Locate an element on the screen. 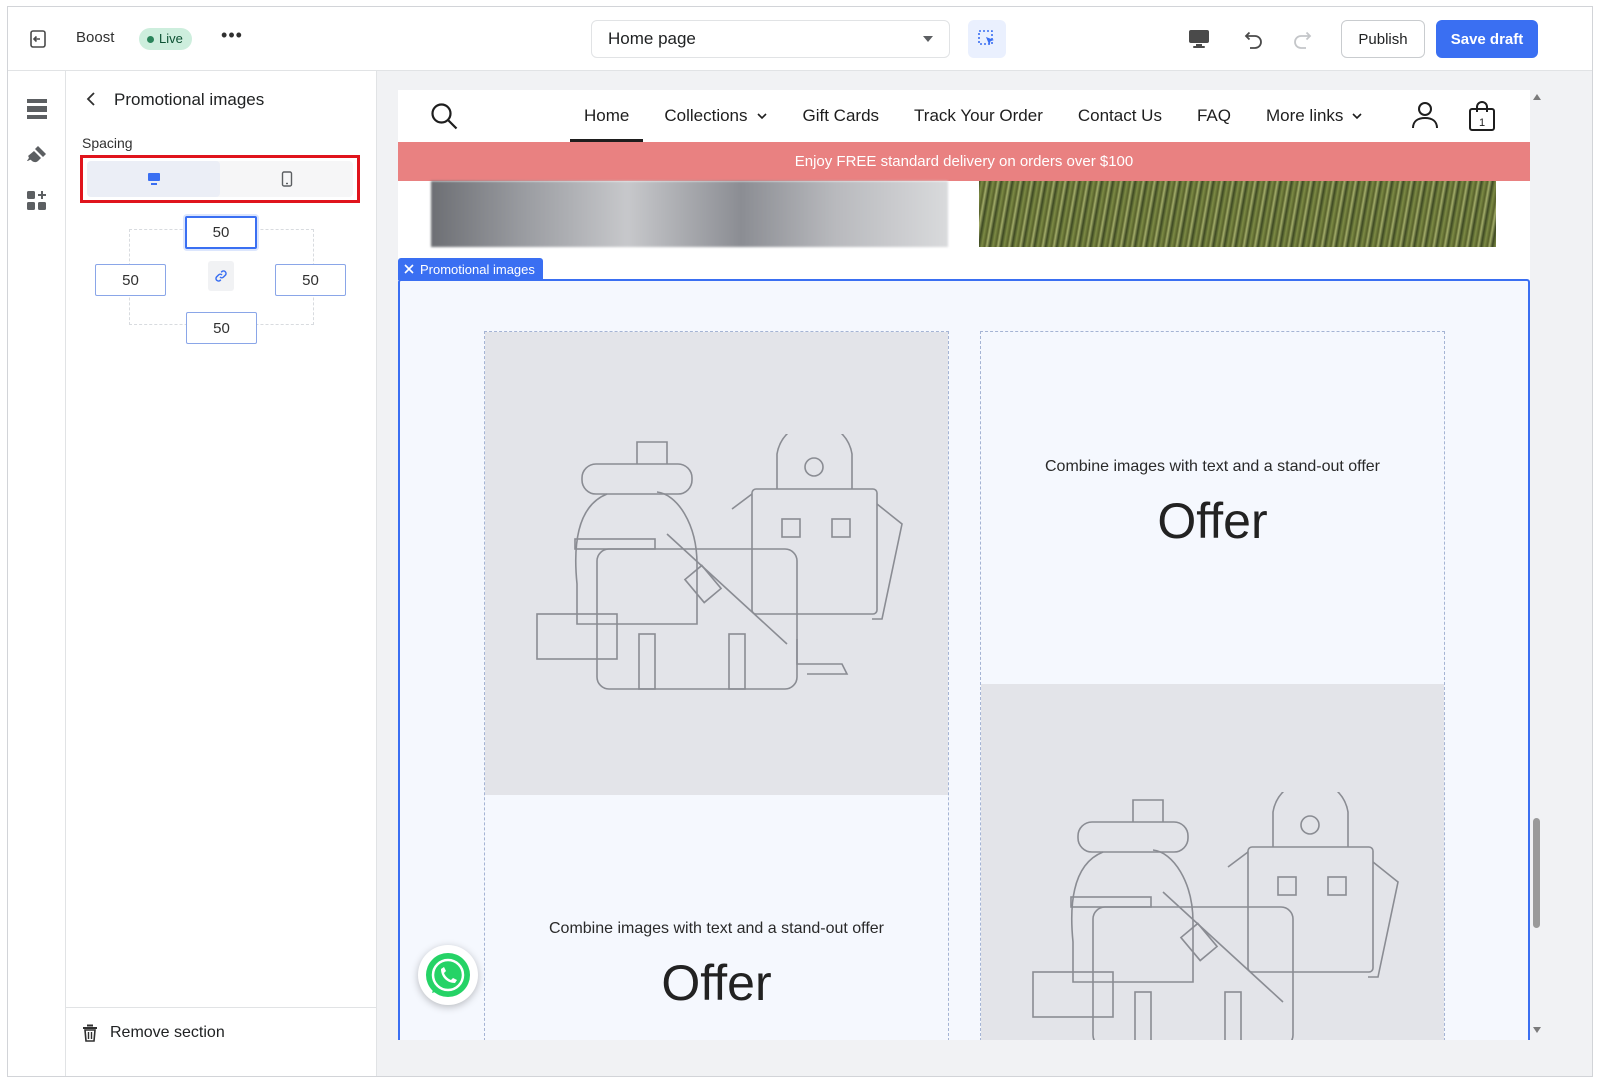 This screenshot has height=1083, width=1600. apps-icon is located at coordinates (36, 200).